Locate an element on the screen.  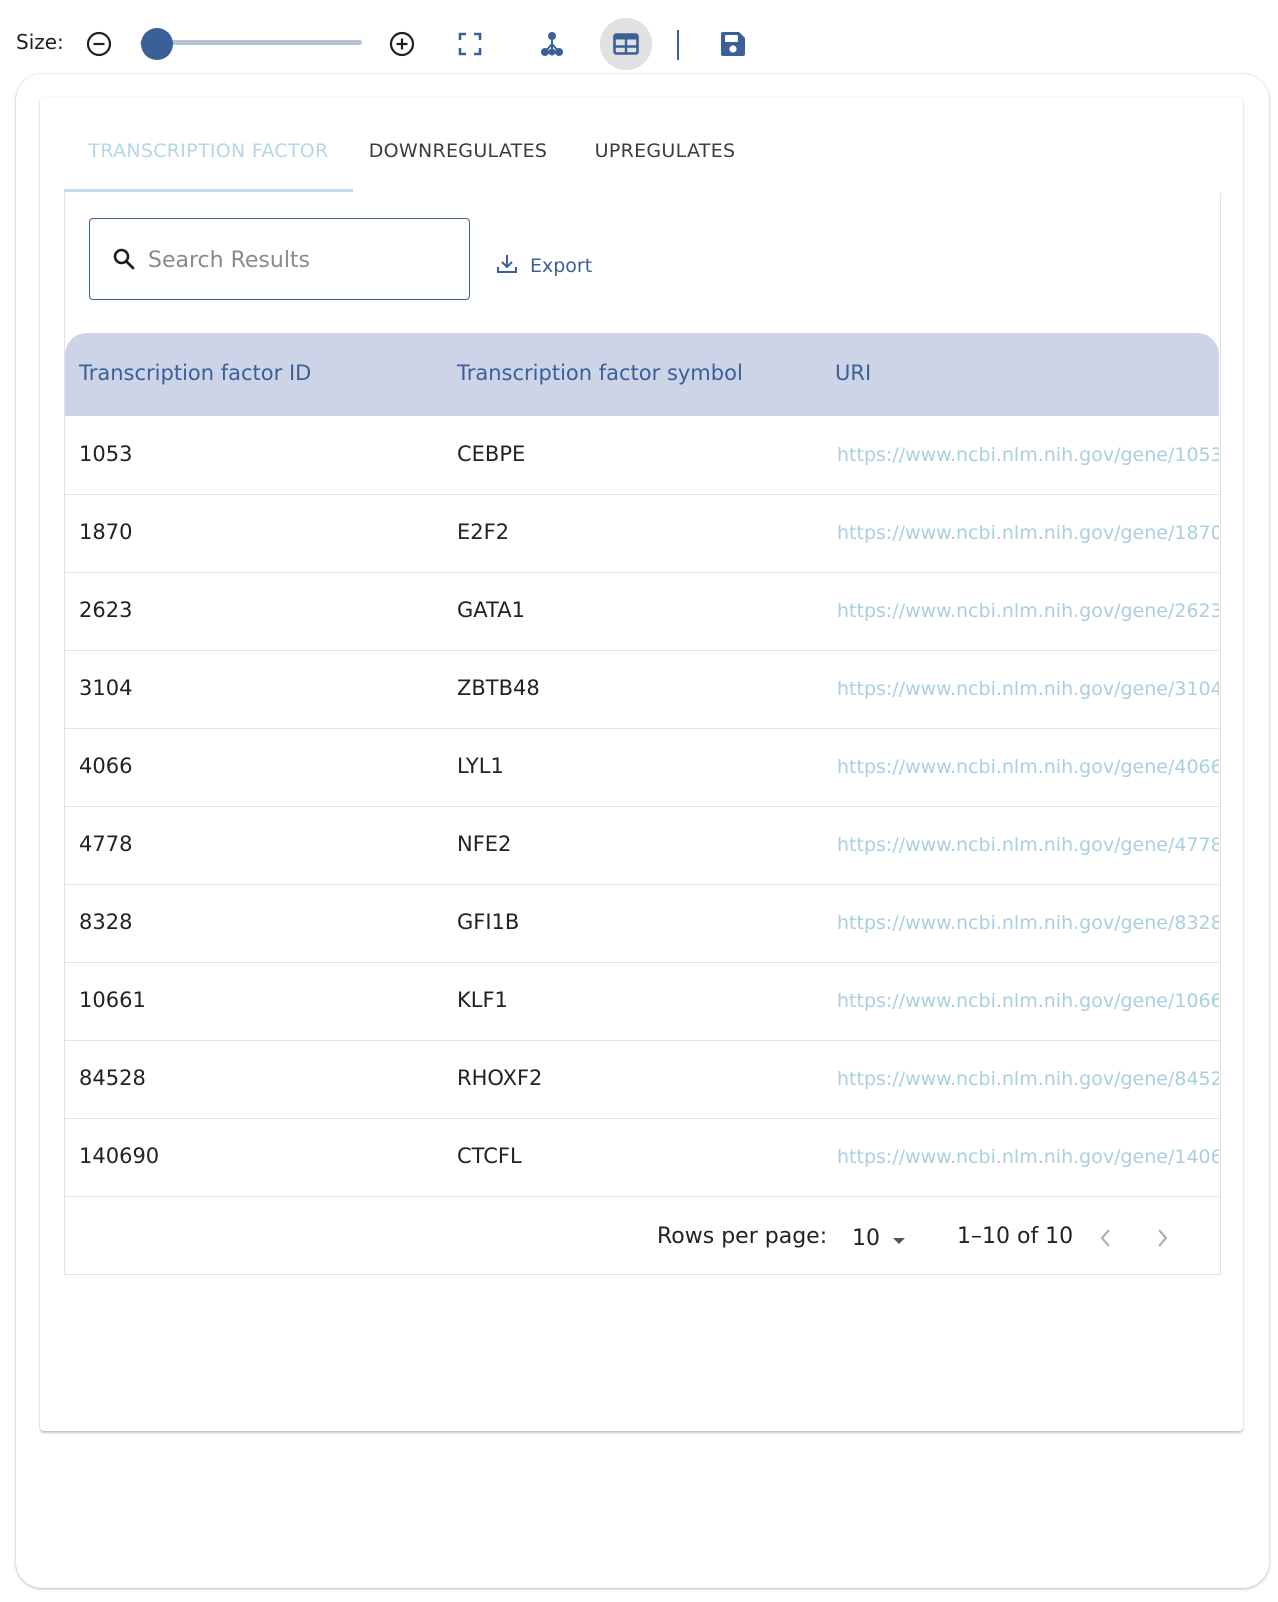
cell-uri-link: https://www.ncbi.nlm.nih.gov/gene/84528 is located at coordinates (1028, 1079).